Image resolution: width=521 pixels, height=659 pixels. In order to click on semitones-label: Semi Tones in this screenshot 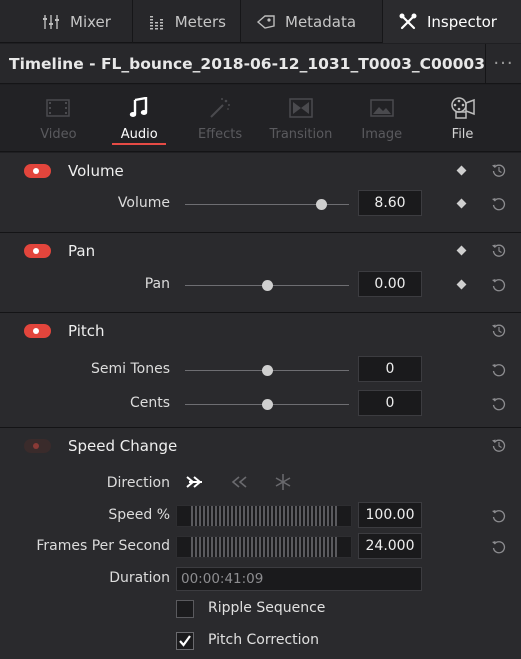, I will do `click(130, 369)`.